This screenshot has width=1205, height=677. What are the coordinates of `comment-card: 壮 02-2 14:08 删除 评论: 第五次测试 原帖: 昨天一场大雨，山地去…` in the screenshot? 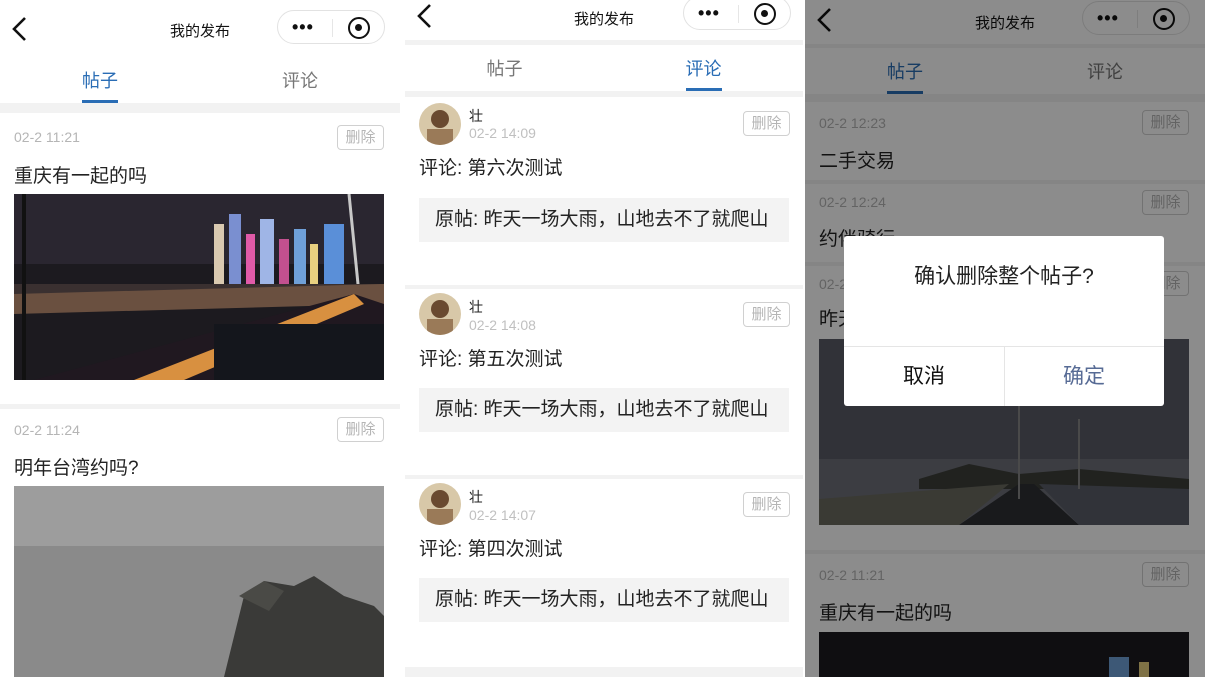 It's located at (604, 382).